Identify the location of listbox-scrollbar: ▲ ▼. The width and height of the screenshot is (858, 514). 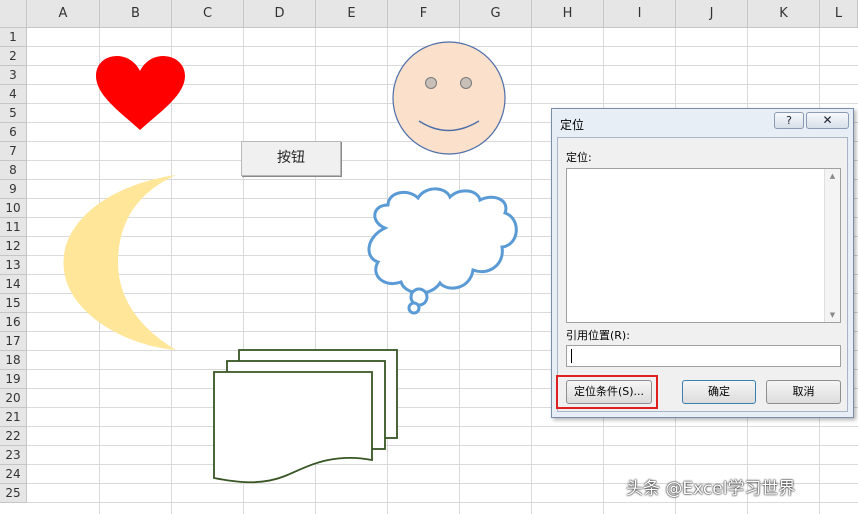
(832, 245).